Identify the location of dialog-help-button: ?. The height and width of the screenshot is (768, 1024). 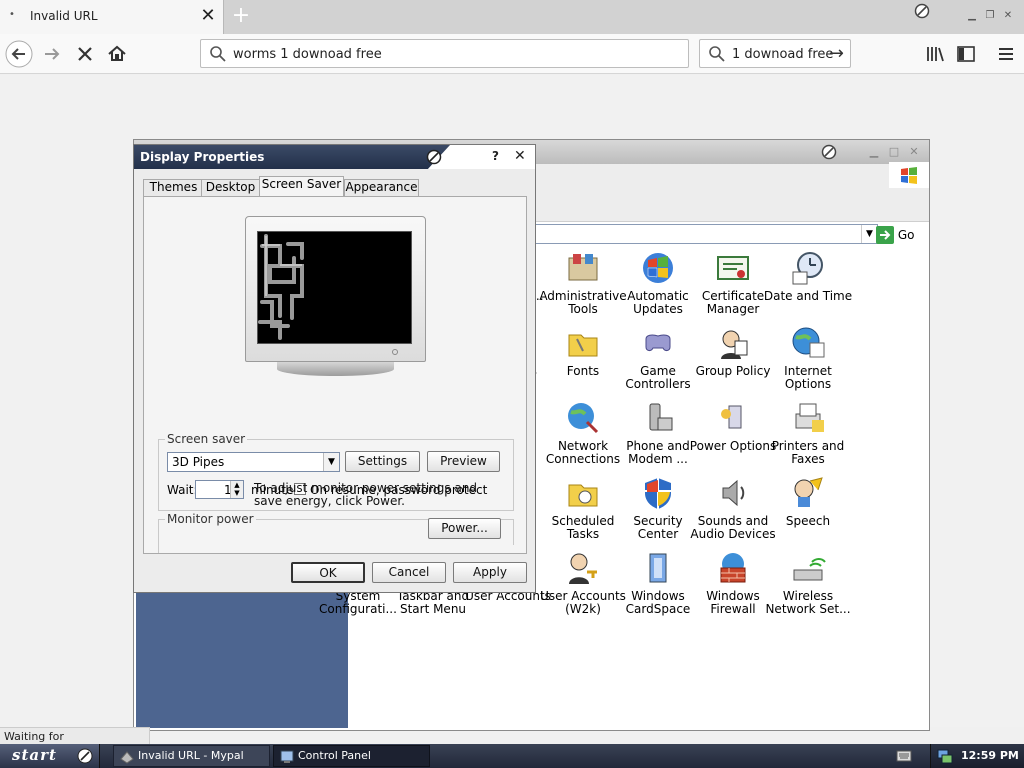
(495, 156).